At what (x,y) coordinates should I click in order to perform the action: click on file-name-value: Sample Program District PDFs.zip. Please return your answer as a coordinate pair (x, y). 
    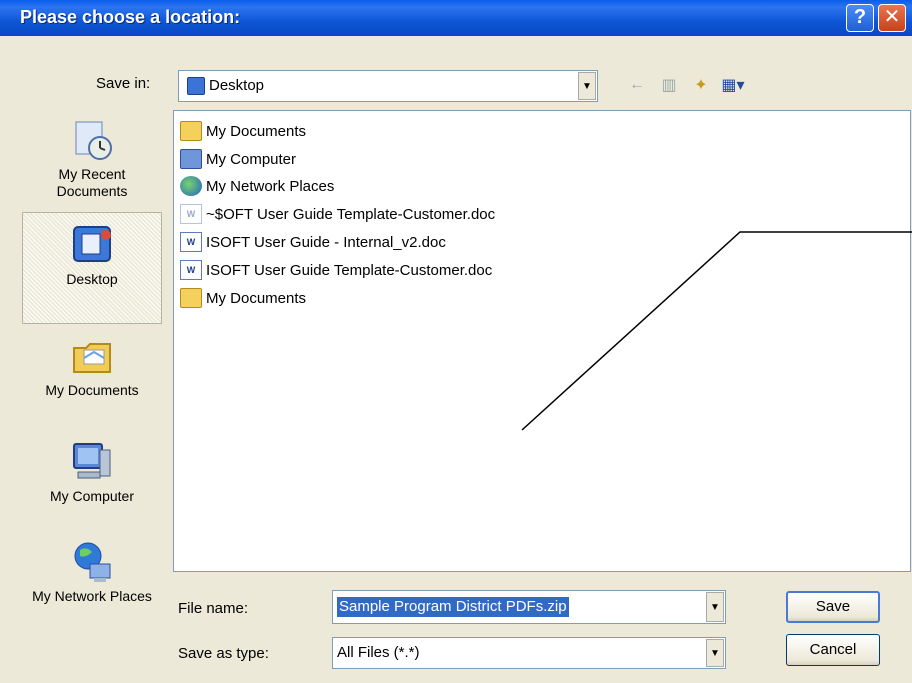
    Looking at the image, I should click on (453, 607).